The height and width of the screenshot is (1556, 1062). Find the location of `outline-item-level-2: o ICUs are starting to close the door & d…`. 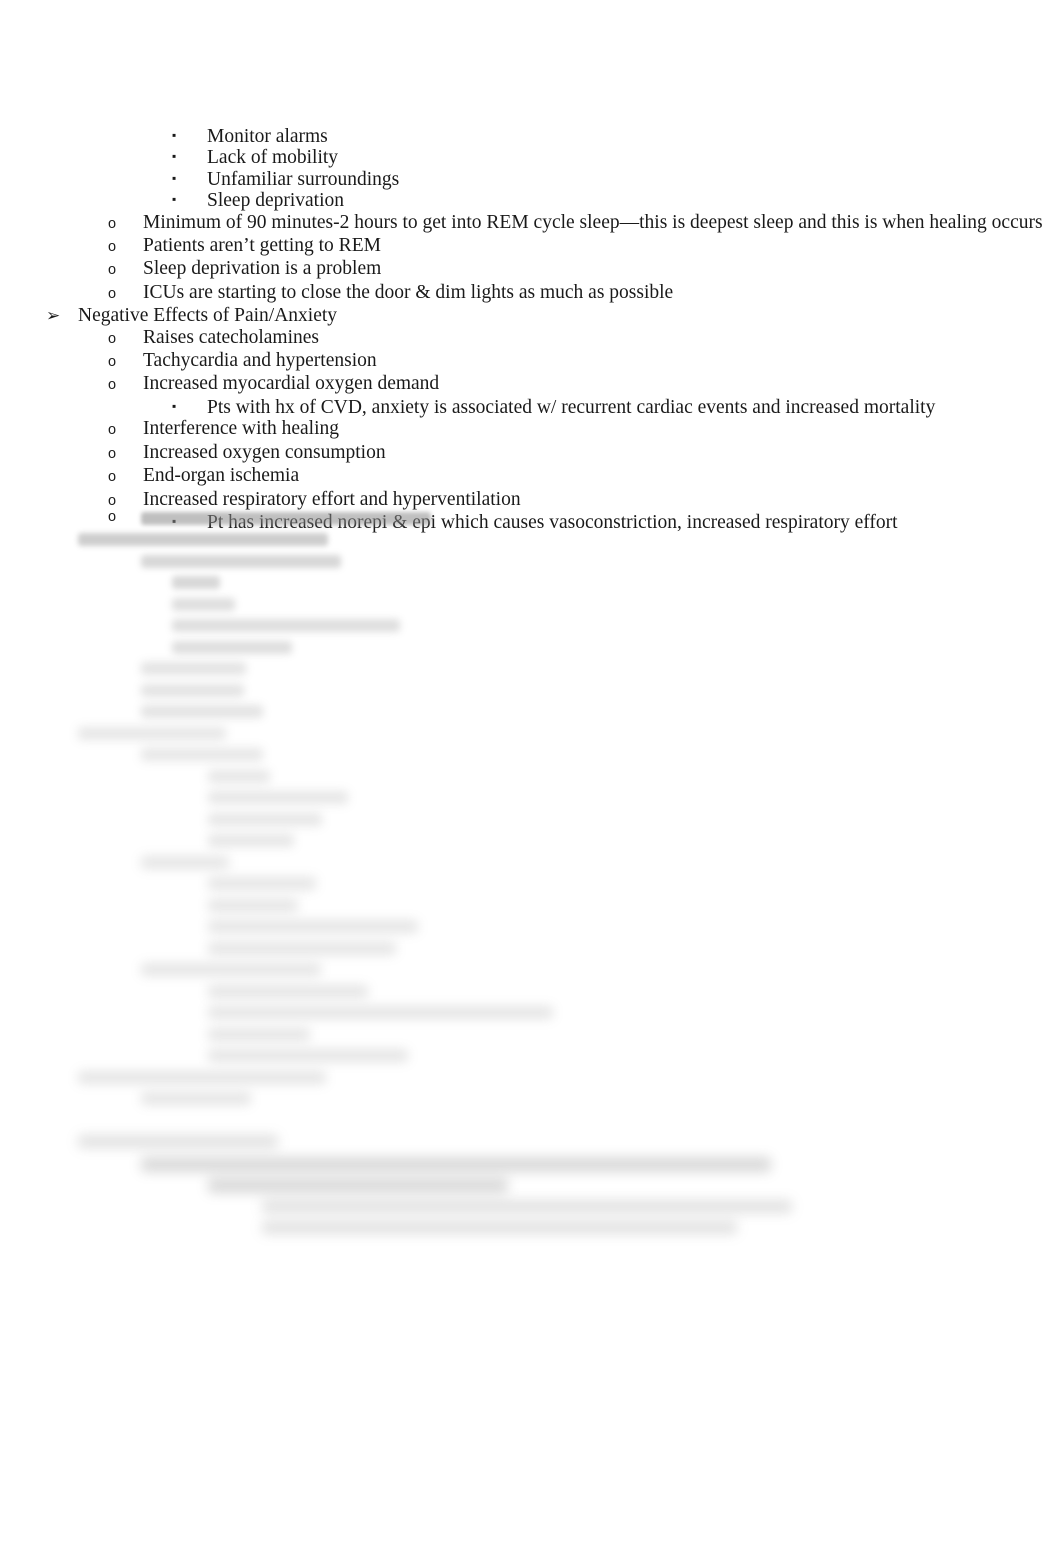

outline-item-level-2: o ICUs are starting to close the door & d… is located at coordinates (531, 293).